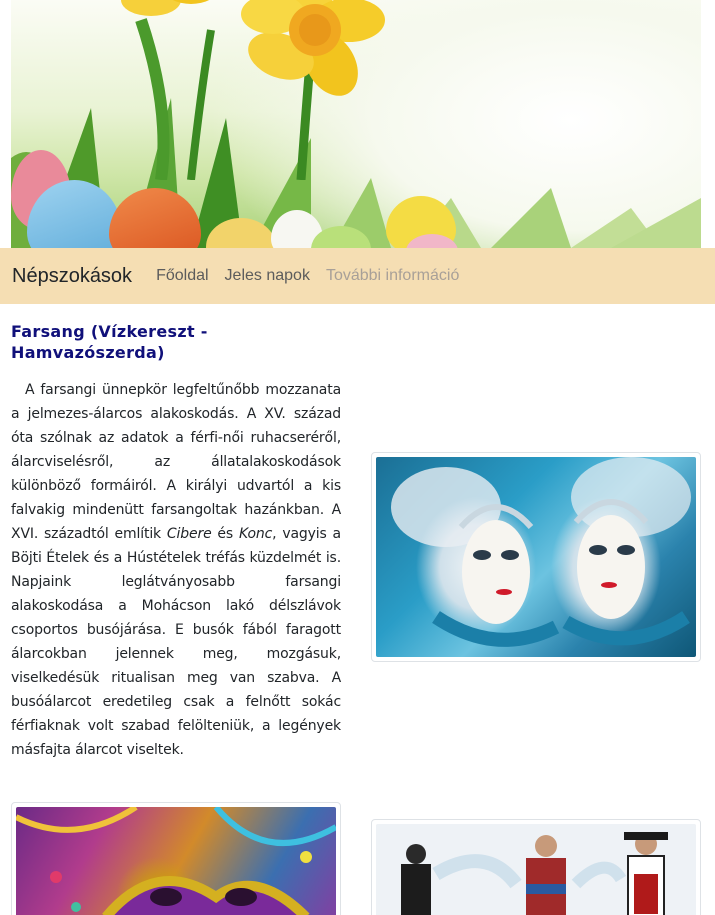 The width and height of the screenshot is (715, 915). I want to click on article-title: Farsang (Vízkereszt - Hamvazószerda), so click(109, 342).